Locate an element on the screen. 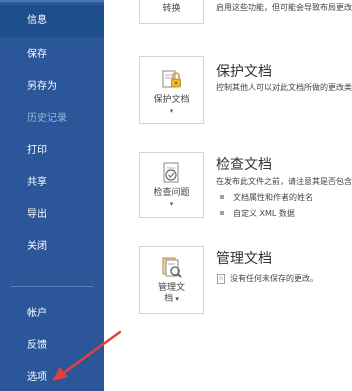 The width and height of the screenshot is (352, 391). manage-document-button-label-2: 档 ▾ is located at coordinates (171, 299).